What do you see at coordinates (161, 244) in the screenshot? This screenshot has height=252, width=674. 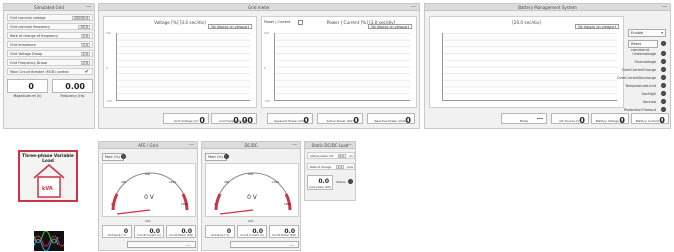 I see `afe-dropdown: ----` at bounding box center [161, 244].